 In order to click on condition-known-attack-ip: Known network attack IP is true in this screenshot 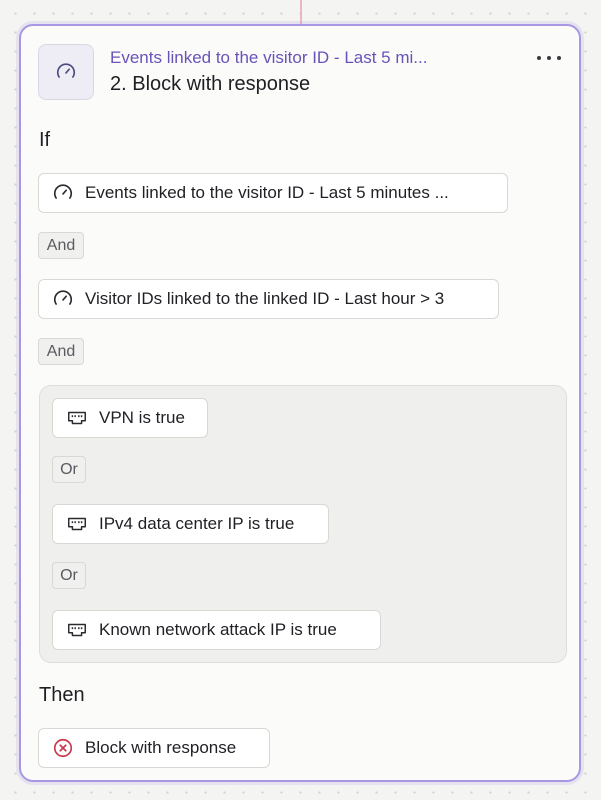, I will do `click(216, 630)`.